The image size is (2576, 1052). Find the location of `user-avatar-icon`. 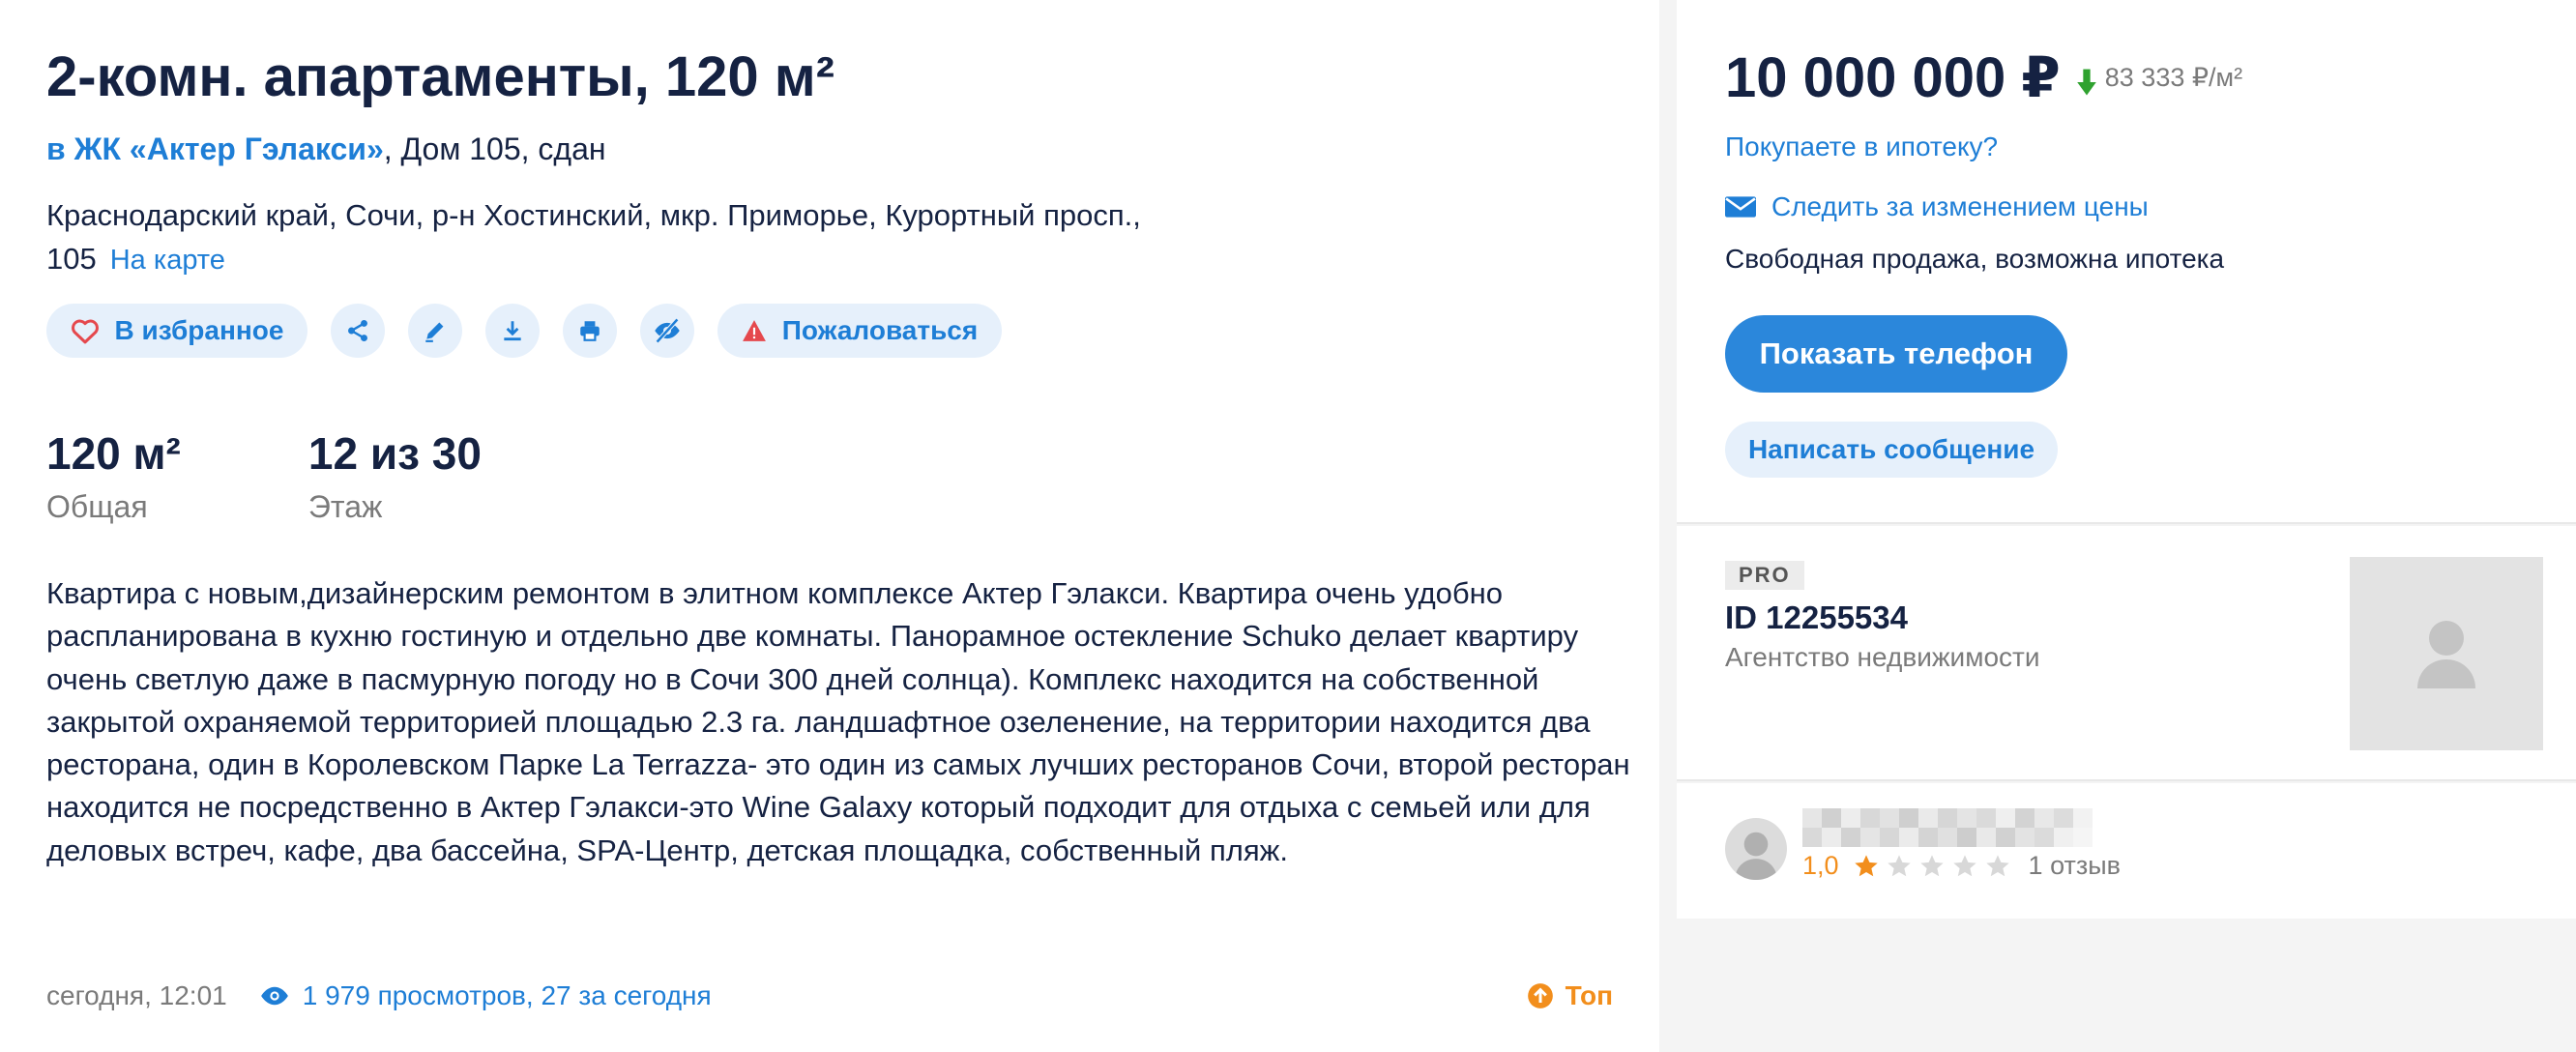

user-avatar-icon is located at coordinates (1756, 856).